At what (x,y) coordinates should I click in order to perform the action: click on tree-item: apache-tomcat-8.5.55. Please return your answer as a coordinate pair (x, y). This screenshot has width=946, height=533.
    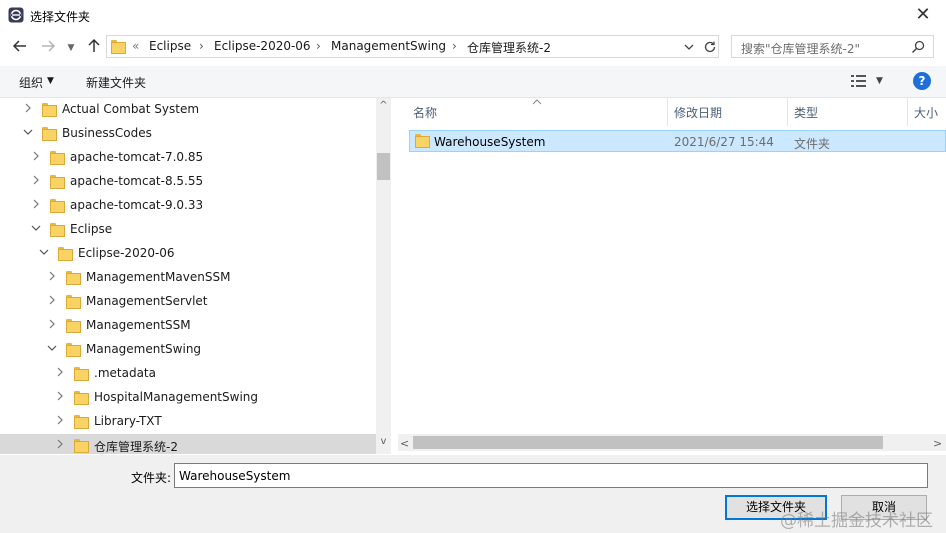
    Looking at the image, I should click on (188, 182).